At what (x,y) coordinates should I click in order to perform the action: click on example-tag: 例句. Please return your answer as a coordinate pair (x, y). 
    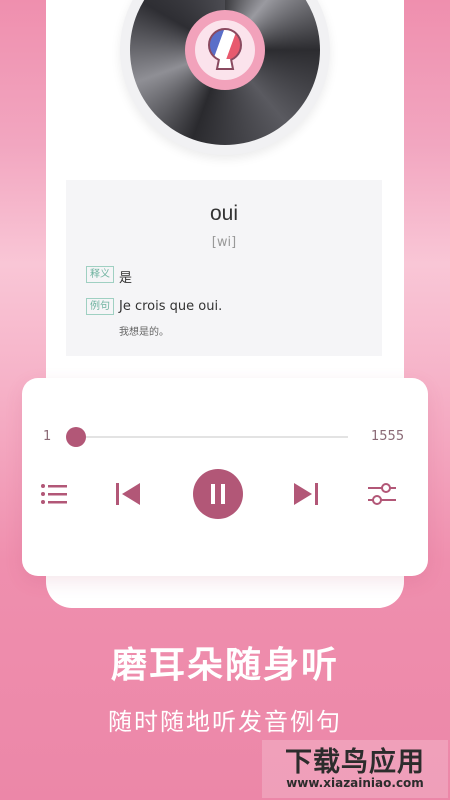
    Looking at the image, I should click on (100, 306).